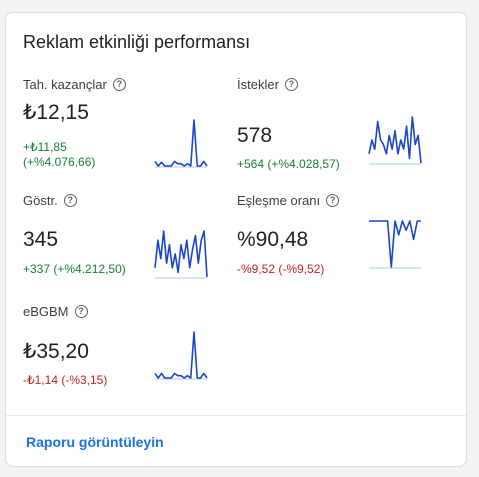  Describe the element at coordinates (281, 269) in the screenshot. I see `metric-change: -%9,52 (-%9,52)` at that location.